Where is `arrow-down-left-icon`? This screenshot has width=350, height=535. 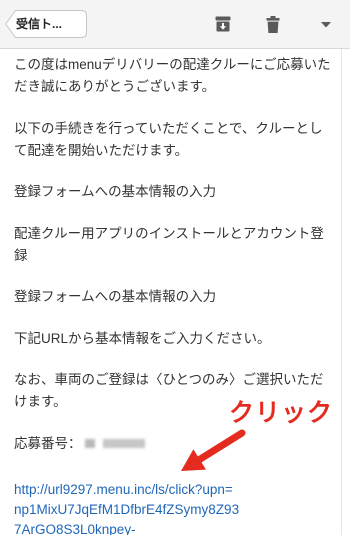 arrow-down-left-icon is located at coordinates (213, 450).